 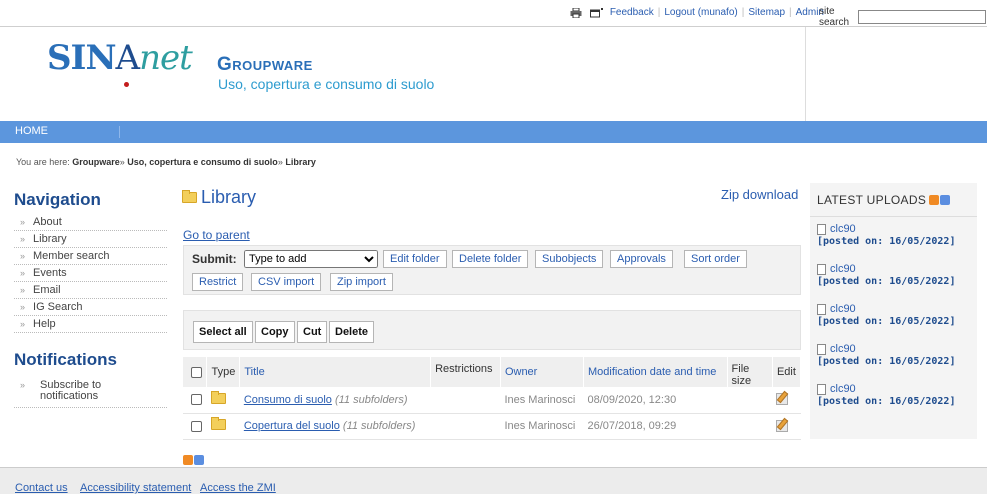 I want to click on submit-label: Submit:, so click(x=214, y=259).